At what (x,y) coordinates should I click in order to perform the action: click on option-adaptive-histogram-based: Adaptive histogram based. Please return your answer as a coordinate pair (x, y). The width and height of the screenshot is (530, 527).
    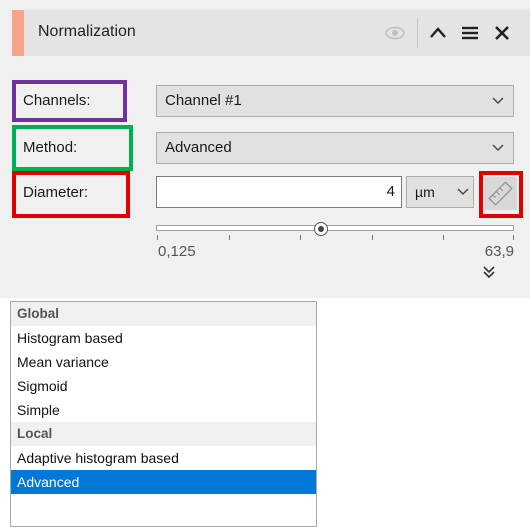
    Looking at the image, I should click on (163, 458).